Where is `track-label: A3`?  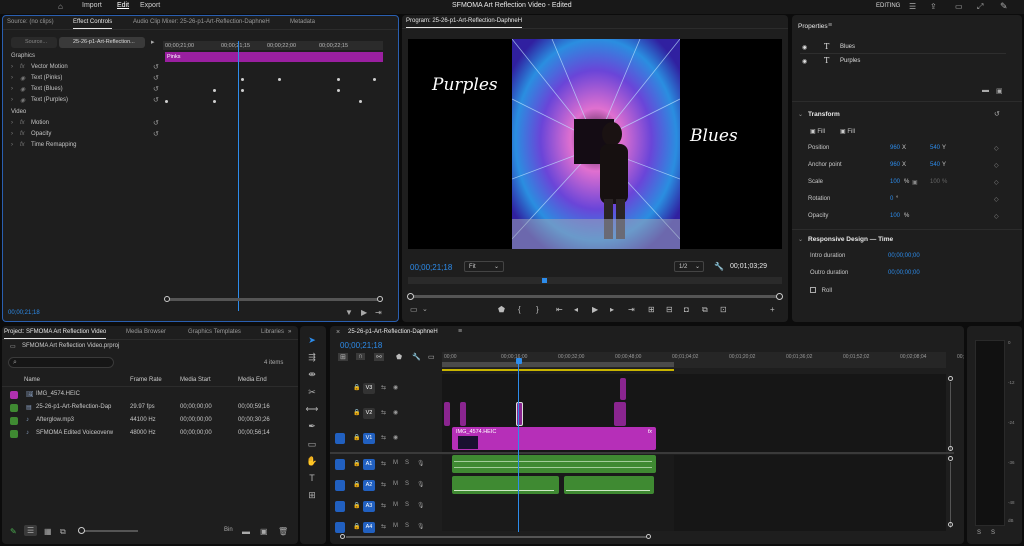
track-label: A3 is located at coordinates (369, 506).